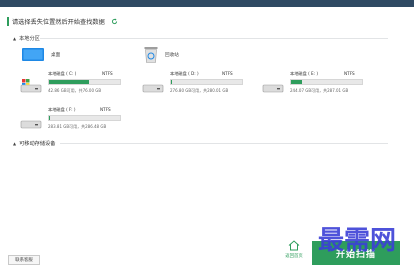  I want to click on home-icon, so click(294, 245).